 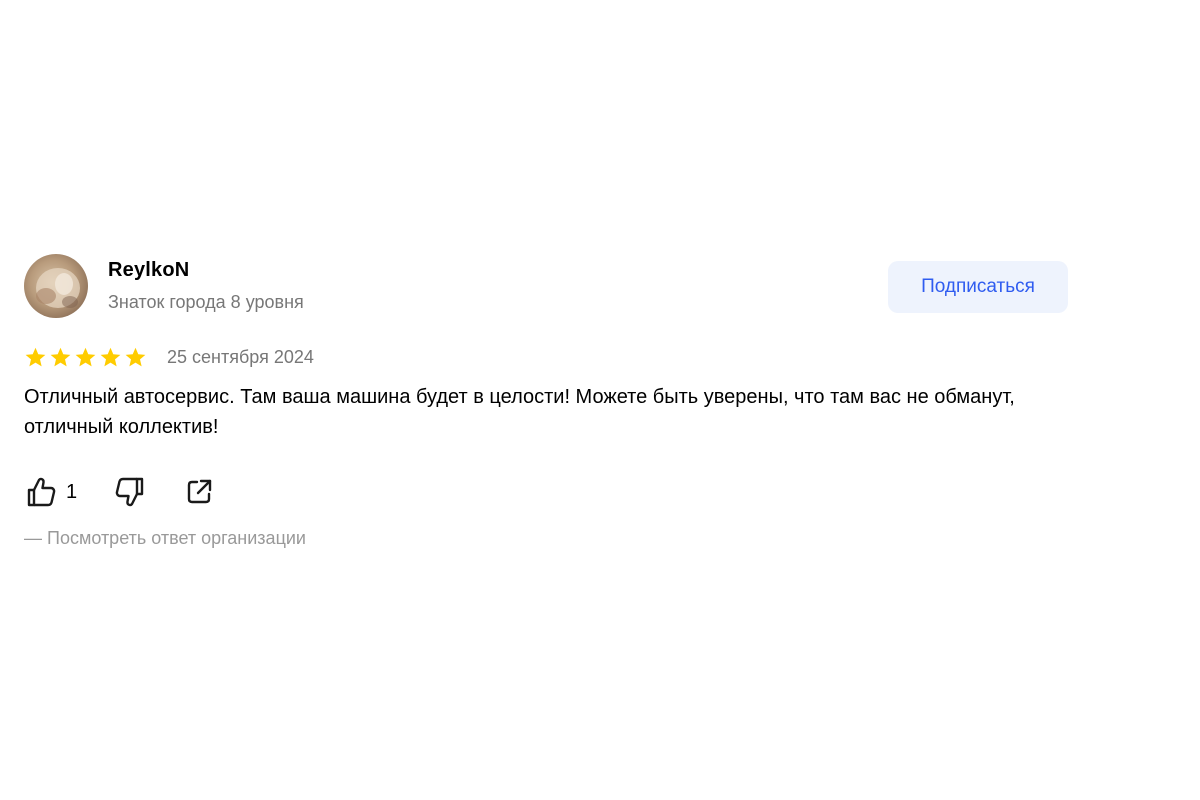 I want to click on thumbs-down-icon, so click(x=129, y=492).